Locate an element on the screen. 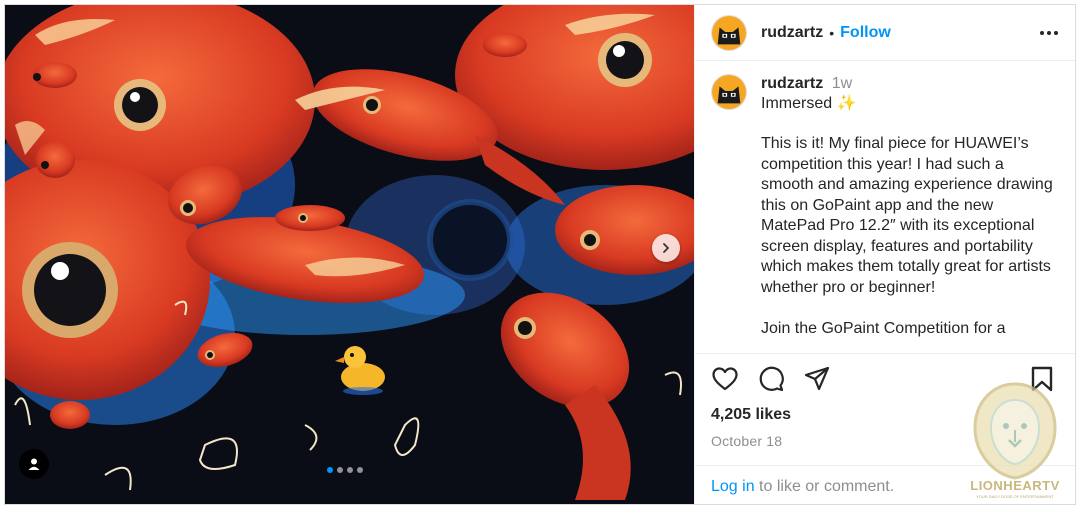 The width and height of the screenshot is (1080, 509). share-button is located at coordinates (817, 379).